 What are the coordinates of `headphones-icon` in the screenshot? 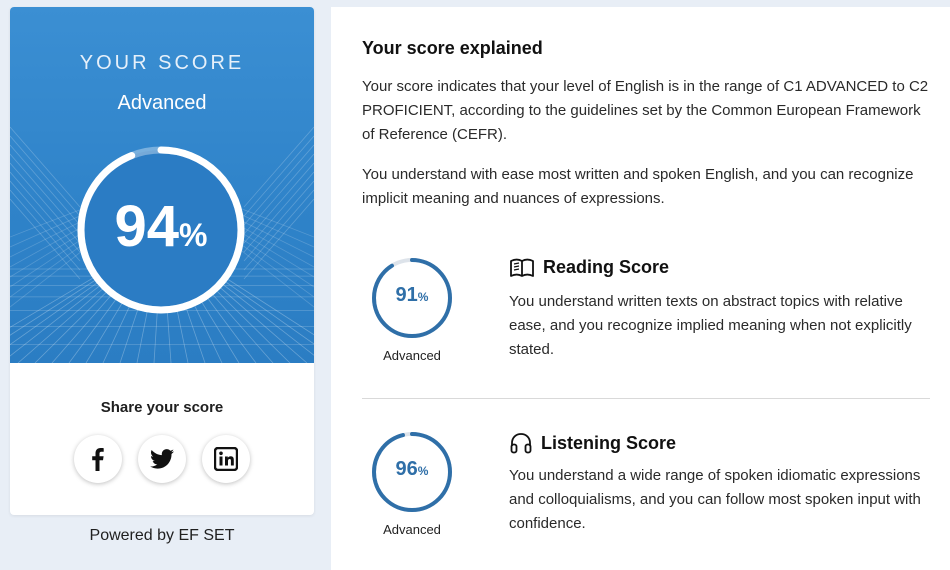 It's located at (521, 443).